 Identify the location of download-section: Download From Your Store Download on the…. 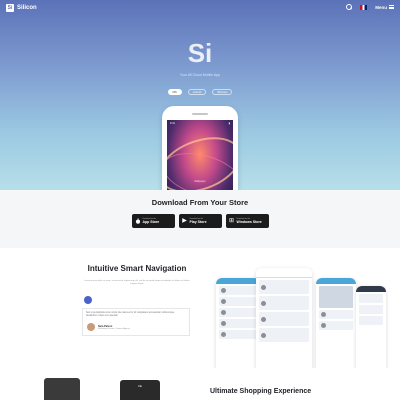
(200, 219).